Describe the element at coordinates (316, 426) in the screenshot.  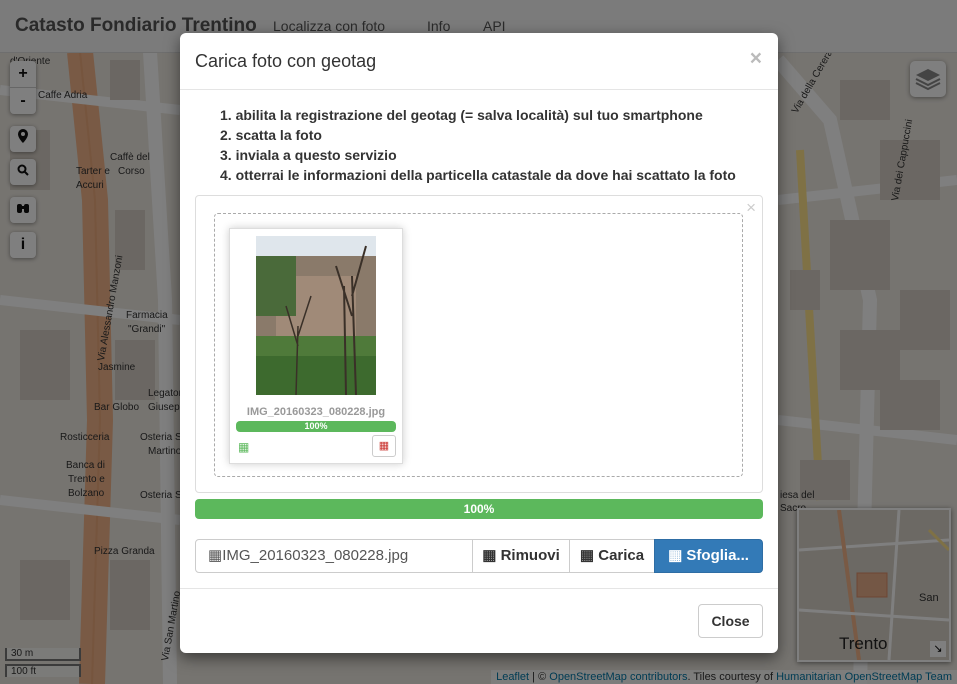
I see `thumbnail-progress-bar: 100%` at that location.